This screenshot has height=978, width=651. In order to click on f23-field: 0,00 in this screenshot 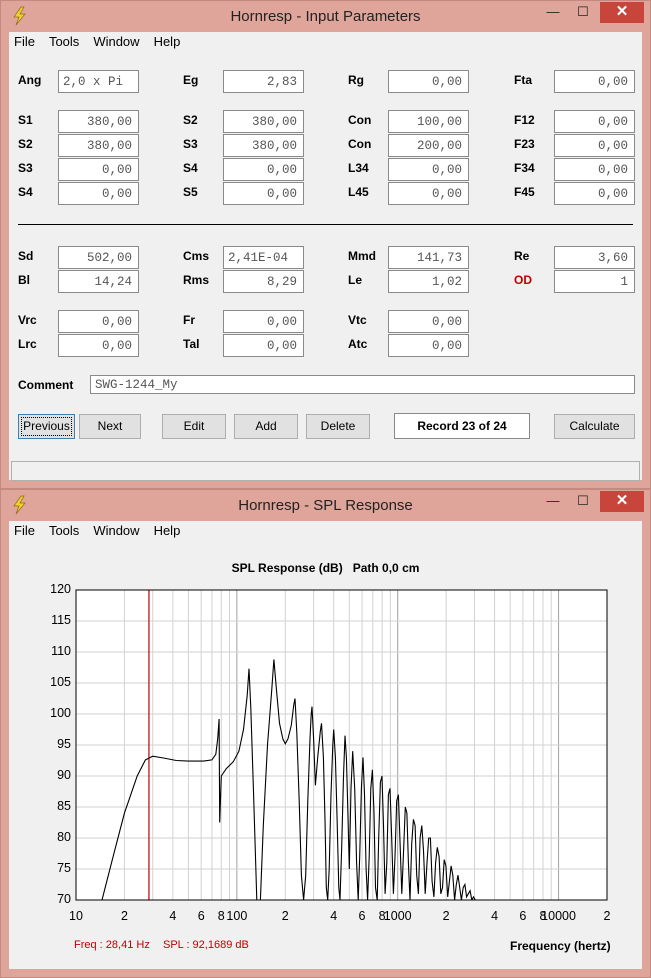, I will do `click(594, 145)`.